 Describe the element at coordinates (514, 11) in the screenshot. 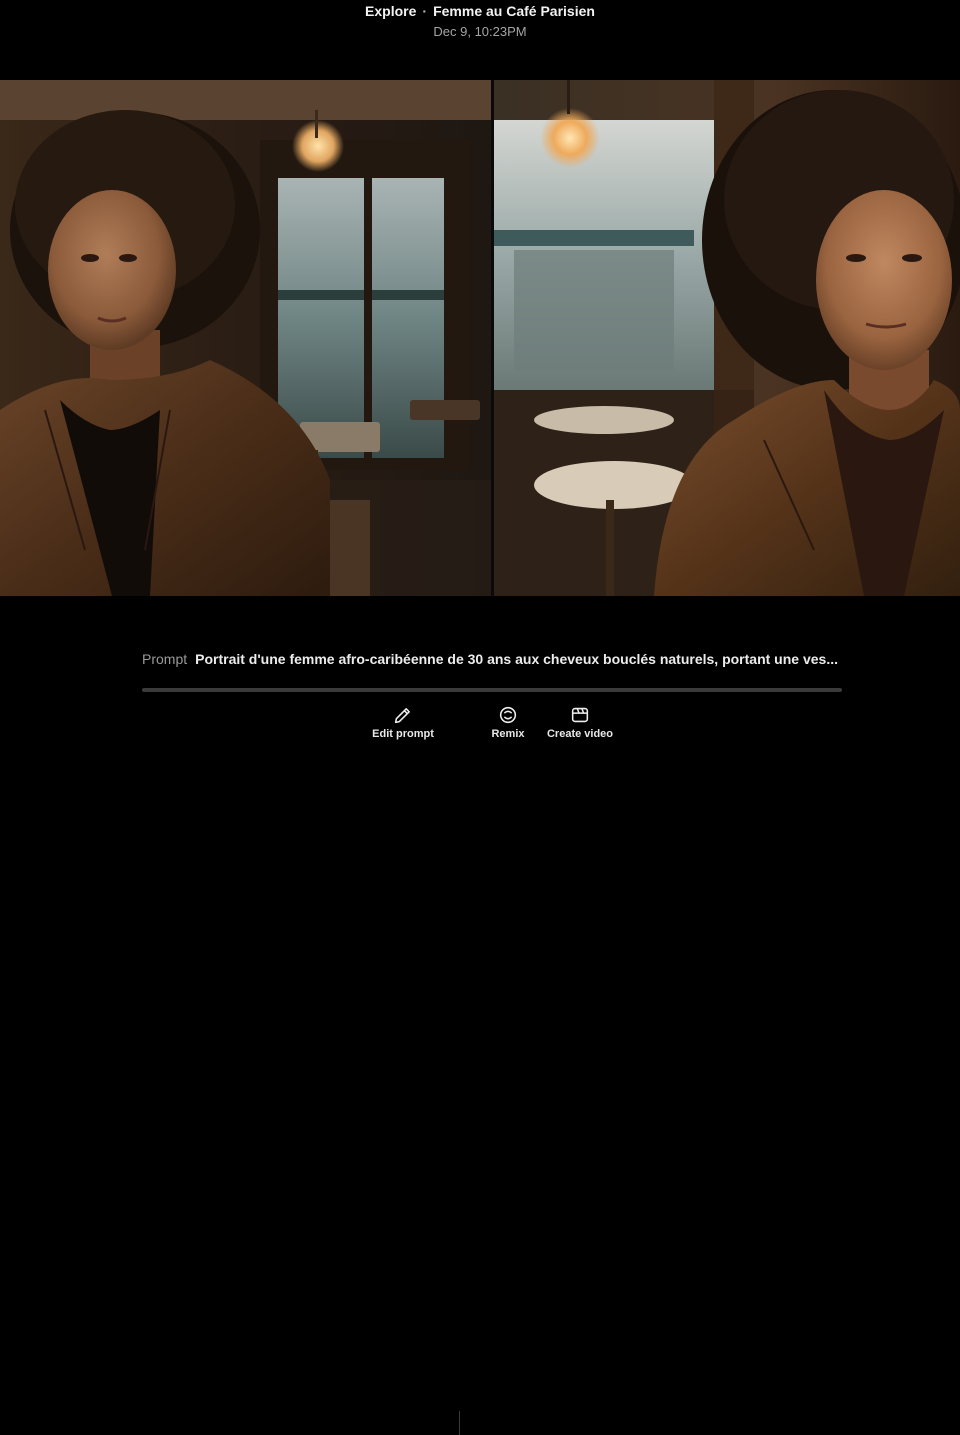

I see `page-title: Femme au Café Parisien` at that location.